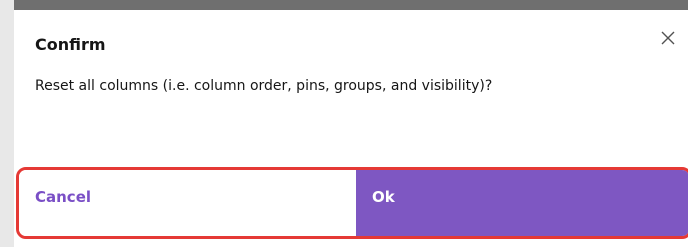  Describe the element at coordinates (7, 123) in the screenshot. I see `backdrop-page-edge` at that location.